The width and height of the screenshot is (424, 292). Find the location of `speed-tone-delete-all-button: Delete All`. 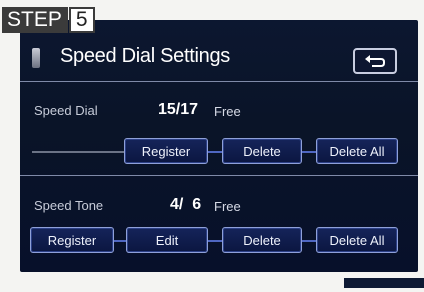

speed-tone-delete-all-button: Delete All is located at coordinates (357, 240).